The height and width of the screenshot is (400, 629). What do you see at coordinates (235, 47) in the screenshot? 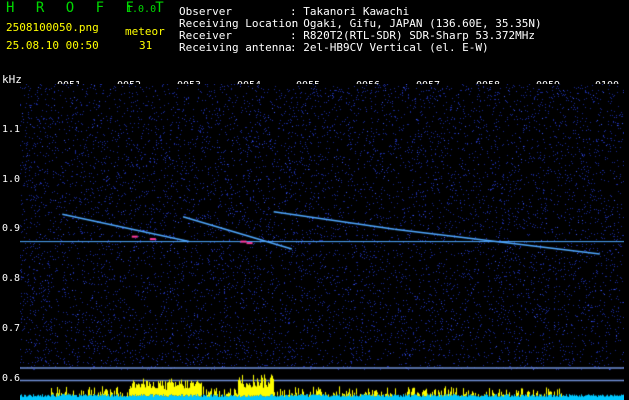
I see `antenna-label: Receiving antenna` at bounding box center [235, 47].